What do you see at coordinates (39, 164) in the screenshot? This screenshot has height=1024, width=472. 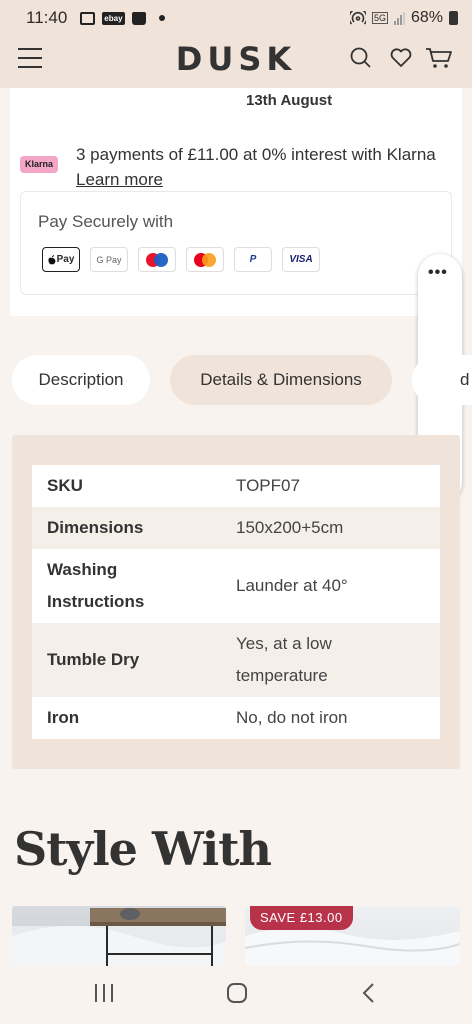 I see `klarna-logo: Klarna` at bounding box center [39, 164].